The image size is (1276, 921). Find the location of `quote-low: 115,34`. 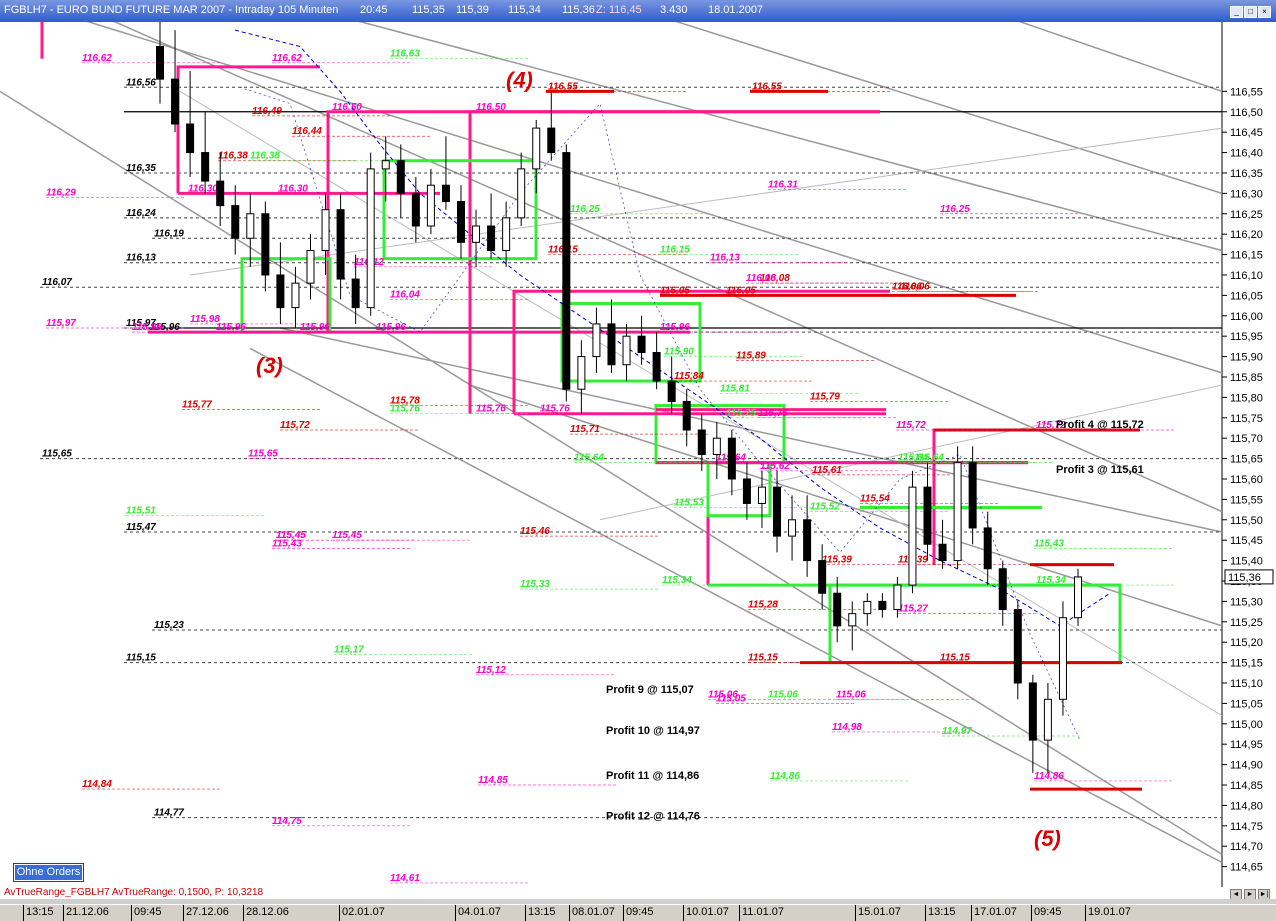

quote-low: 115,34 is located at coordinates (524, 10).